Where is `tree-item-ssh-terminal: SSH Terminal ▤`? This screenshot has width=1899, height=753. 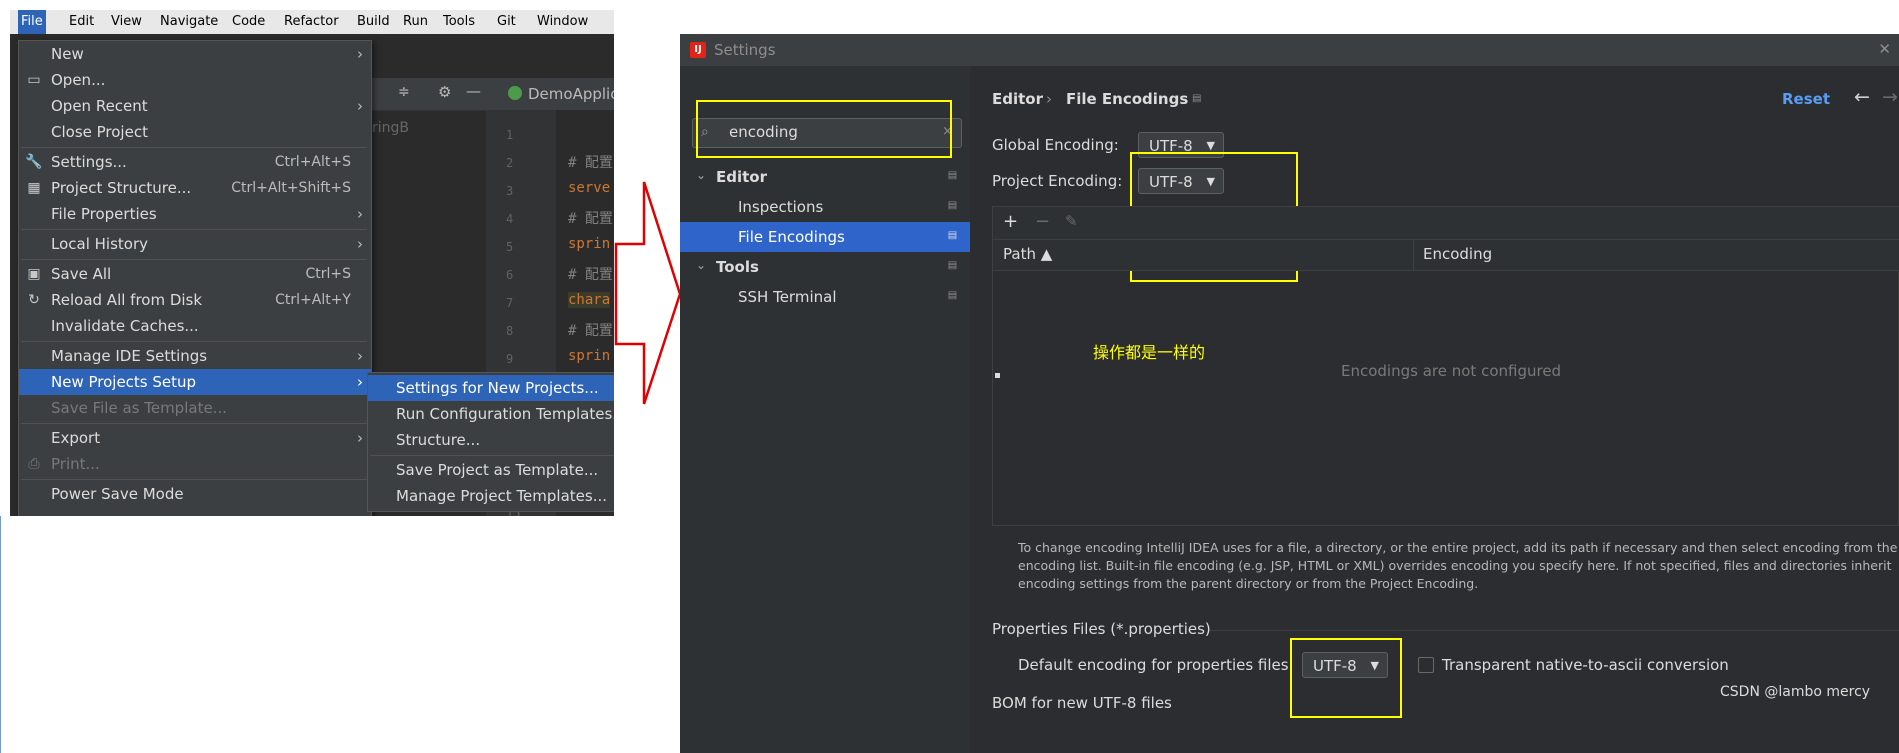 tree-item-ssh-terminal: SSH Terminal ▤ is located at coordinates (825, 297).